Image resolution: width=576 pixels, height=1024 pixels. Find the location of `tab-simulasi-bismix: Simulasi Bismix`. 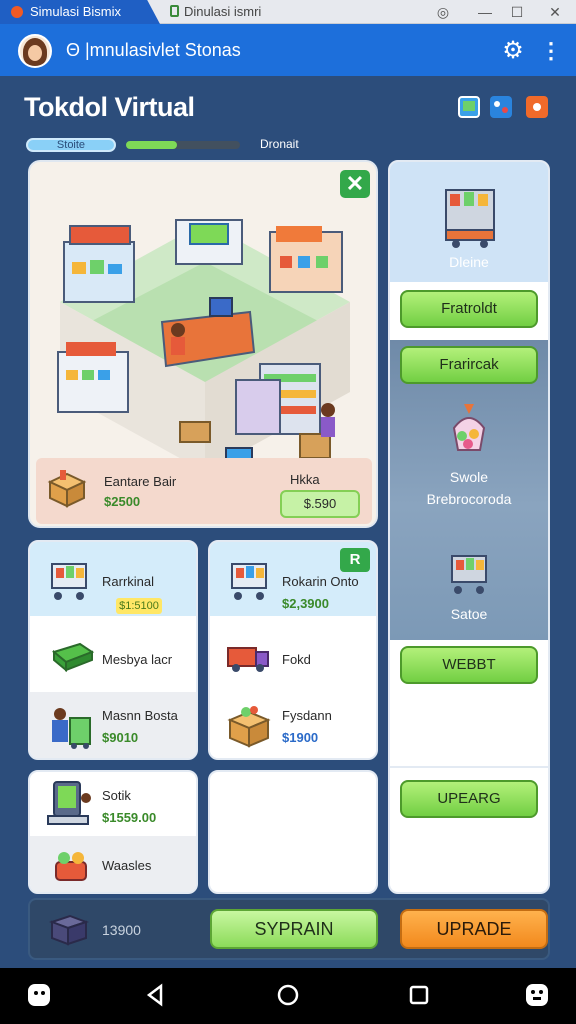

tab-simulasi-bismix: Simulasi Bismix is located at coordinates (80, 12).